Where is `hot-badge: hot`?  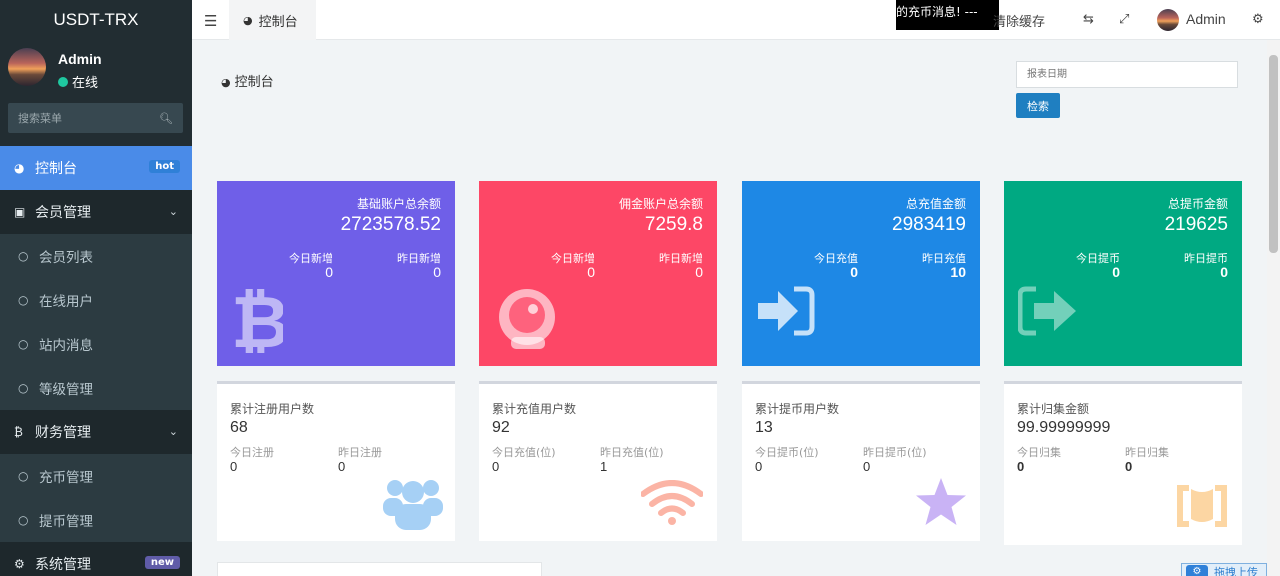 hot-badge: hot is located at coordinates (164, 166).